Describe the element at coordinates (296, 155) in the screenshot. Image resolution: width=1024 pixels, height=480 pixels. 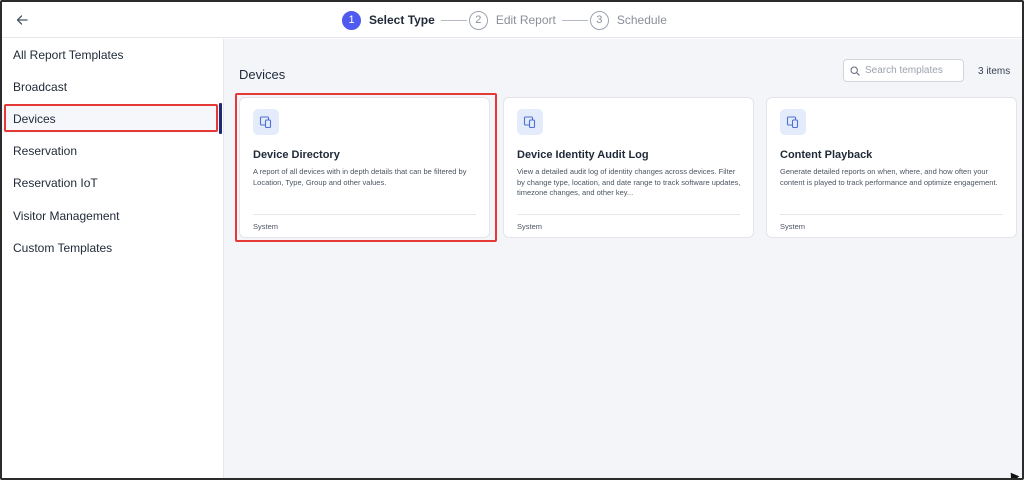
I see `card-title: Device Directory` at that location.